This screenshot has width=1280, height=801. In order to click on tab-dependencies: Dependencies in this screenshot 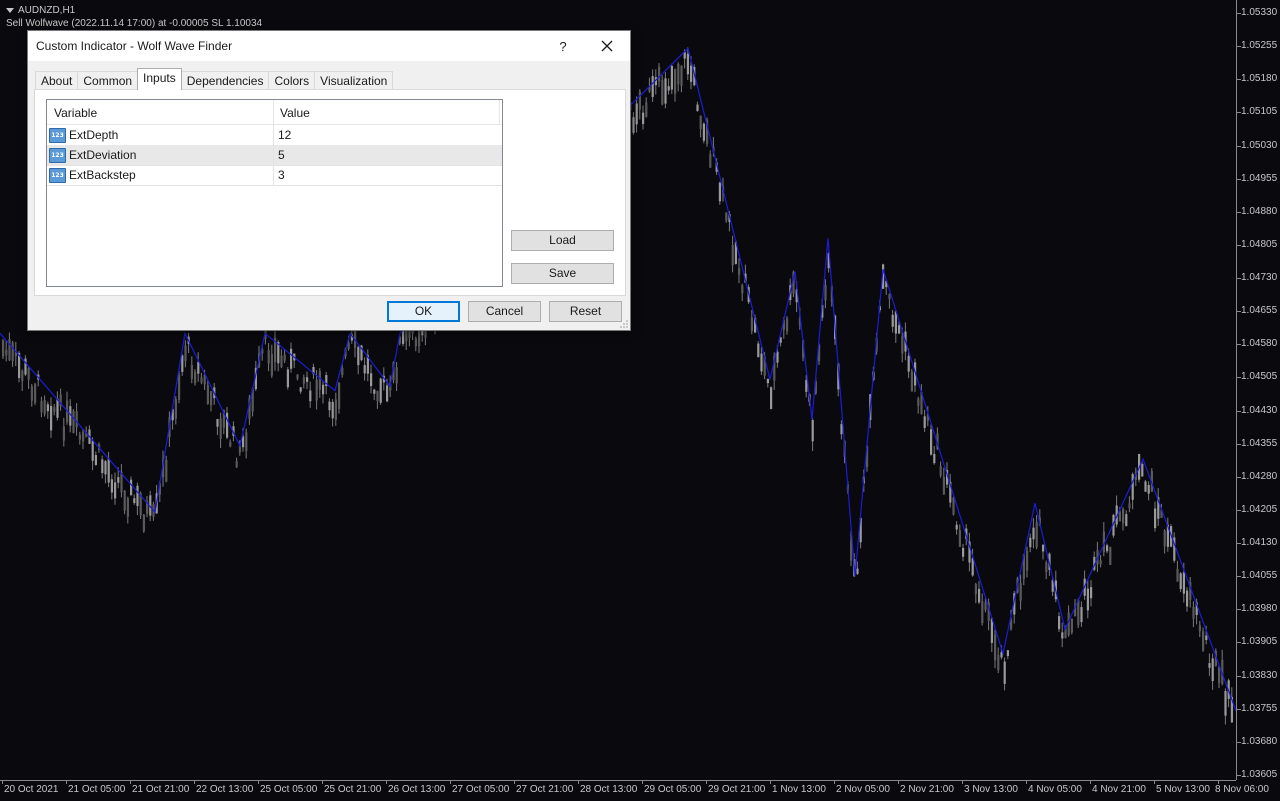, I will do `click(225, 80)`.